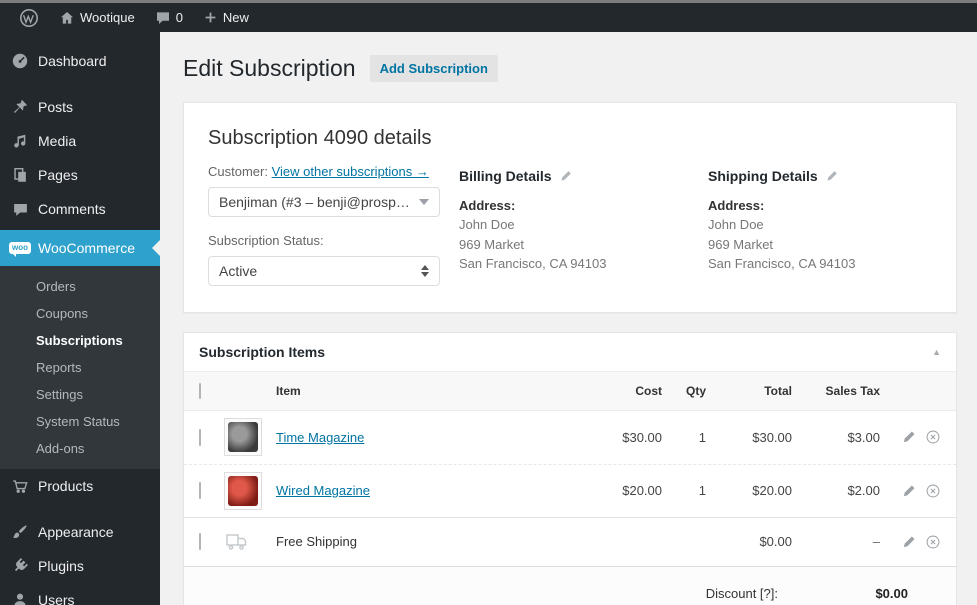  I want to click on details-panel-title: Subscription 4090 details, so click(320, 137).